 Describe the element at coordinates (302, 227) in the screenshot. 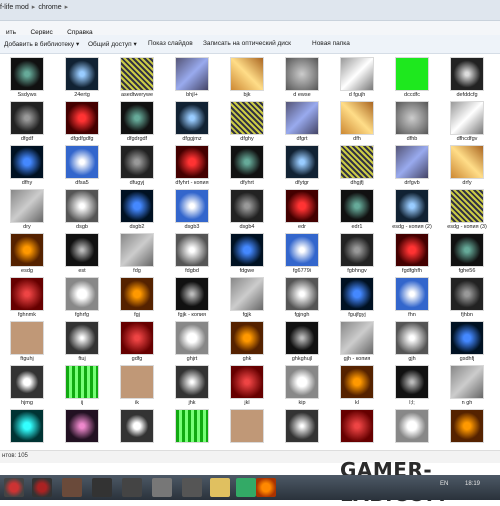

I see `file-name: edr` at that location.